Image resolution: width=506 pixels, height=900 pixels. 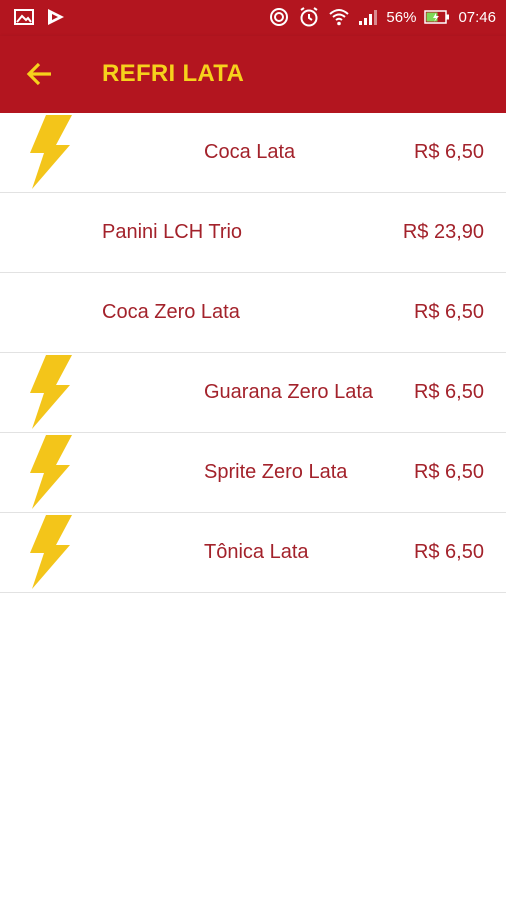 I want to click on battery-icon, so click(x=437, y=17).